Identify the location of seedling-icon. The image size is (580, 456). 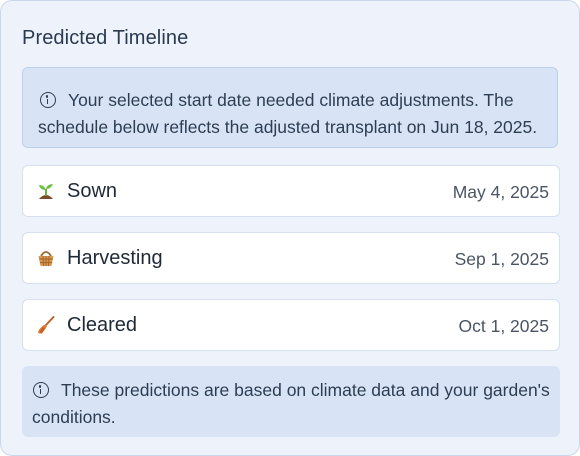
(46, 191).